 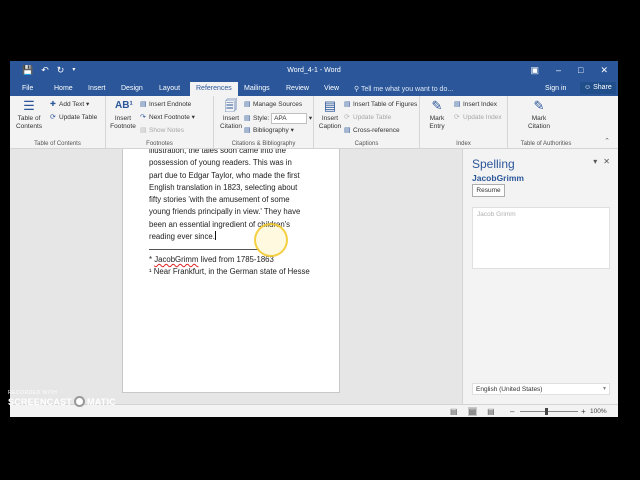 I want to click on cross-reference-button: ▤ Cross-reference, so click(x=372, y=130).